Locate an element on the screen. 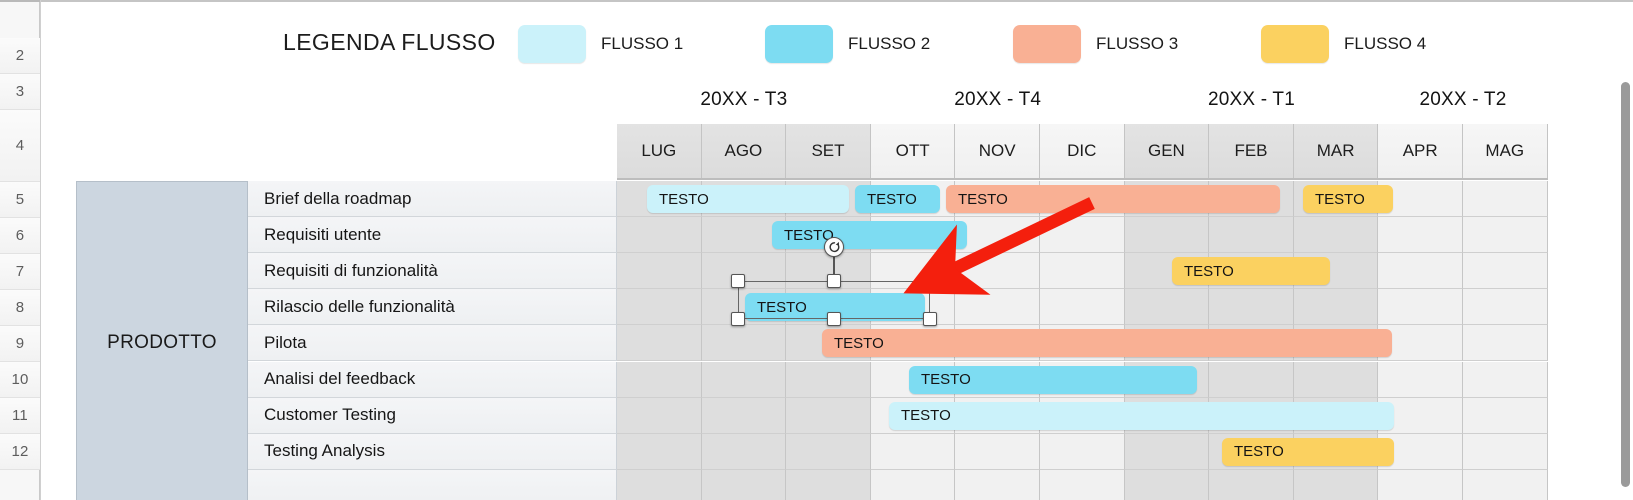 The width and height of the screenshot is (1633, 500). month-header-mar: MAR is located at coordinates (1336, 151).